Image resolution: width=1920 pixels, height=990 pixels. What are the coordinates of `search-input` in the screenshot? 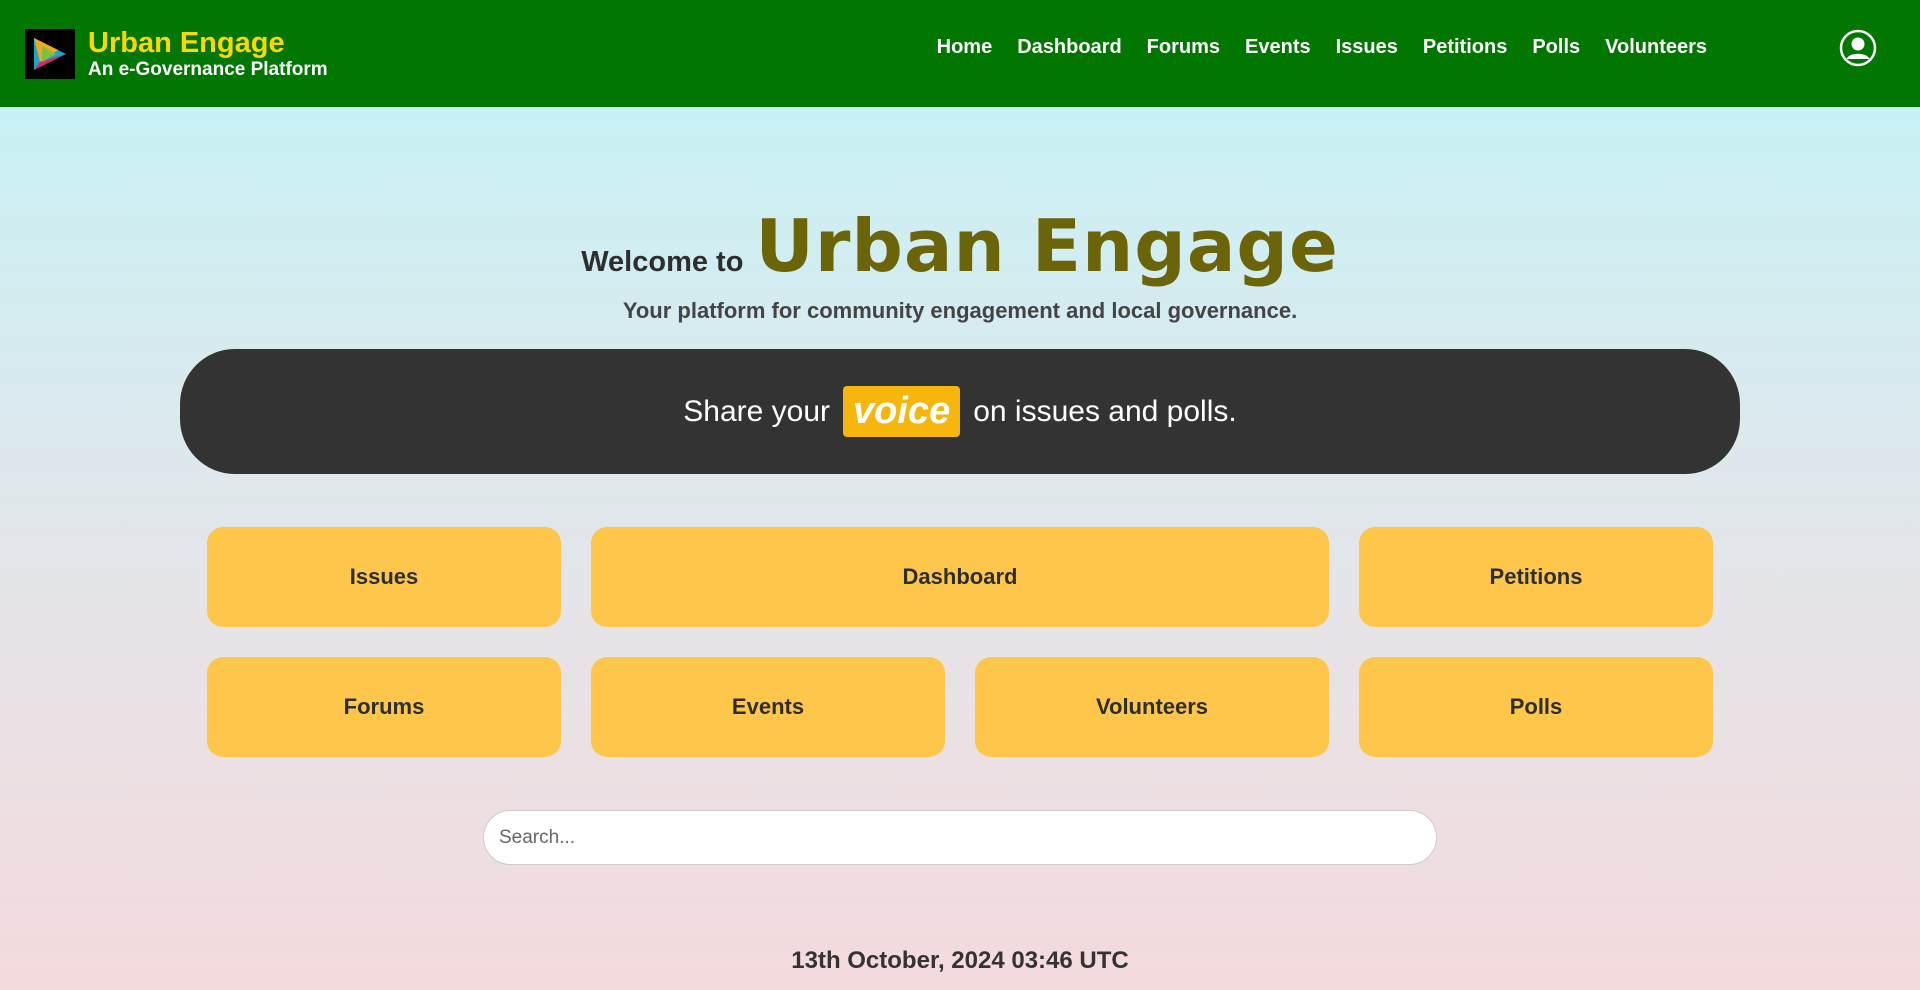 It's located at (960, 837).